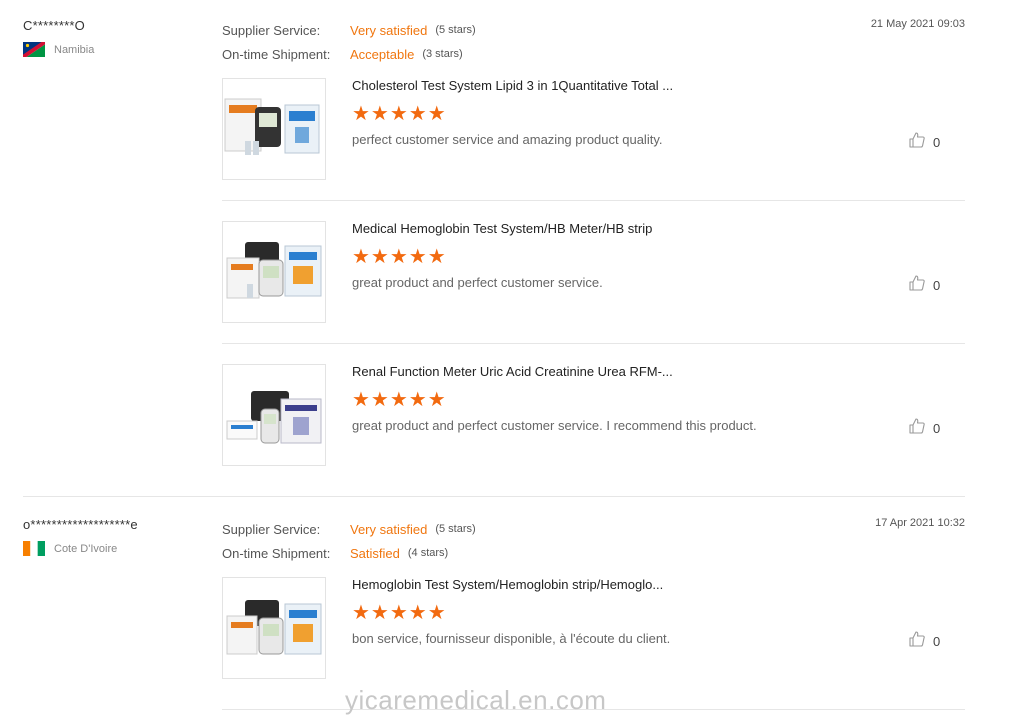 The width and height of the screenshot is (1015, 722). Describe the element at coordinates (80, 536) in the screenshot. I see `reviewer-info: o*******************e Cote D'Ivoire` at that location.